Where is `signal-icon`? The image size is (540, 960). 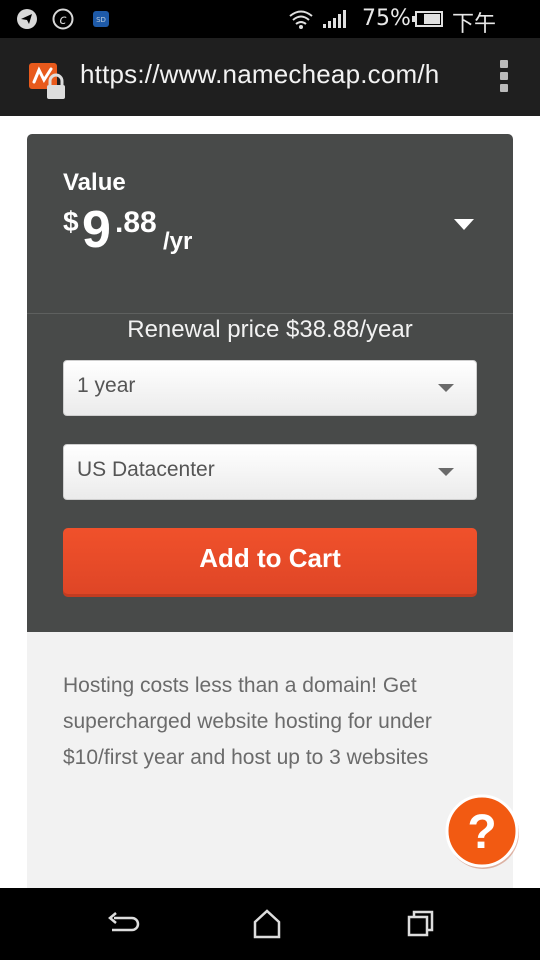
signal-icon is located at coordinates (334, 19).